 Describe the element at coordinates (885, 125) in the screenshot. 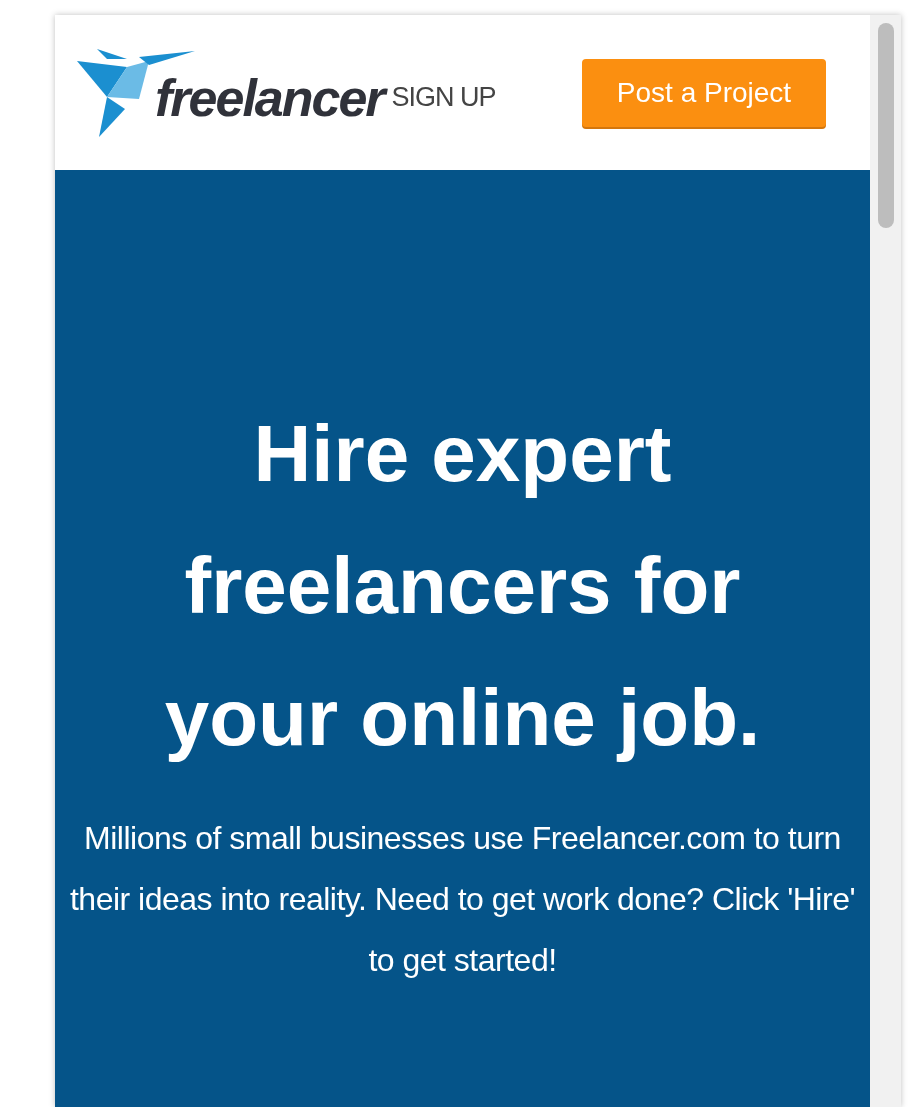

I see `scrollbar-thumb` at that location.